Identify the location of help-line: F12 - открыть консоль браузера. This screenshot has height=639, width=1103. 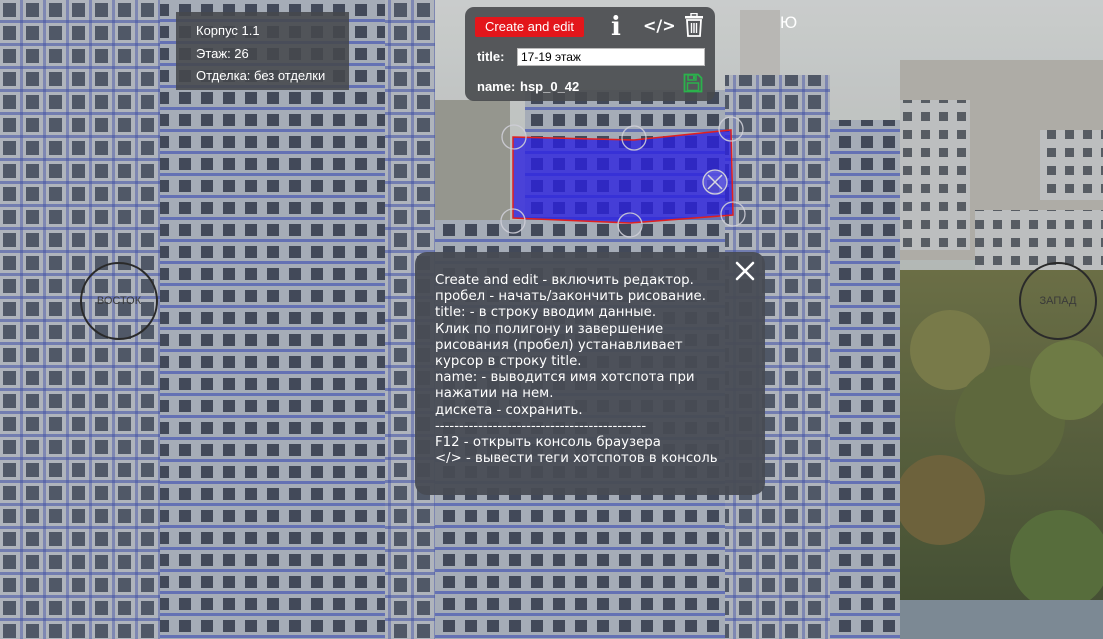
(548, 443).